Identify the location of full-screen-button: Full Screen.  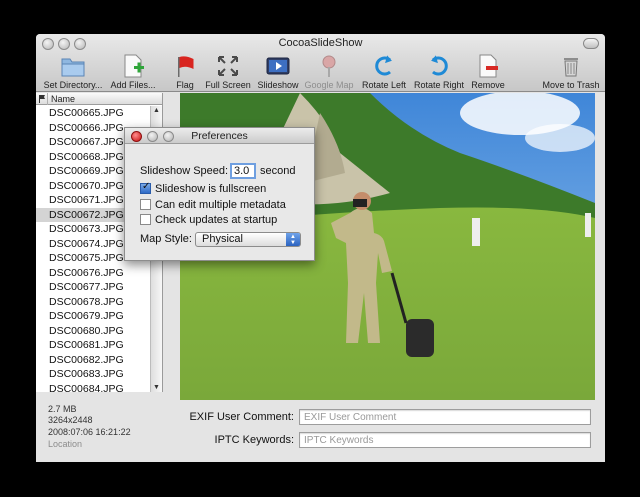
(228, 72).